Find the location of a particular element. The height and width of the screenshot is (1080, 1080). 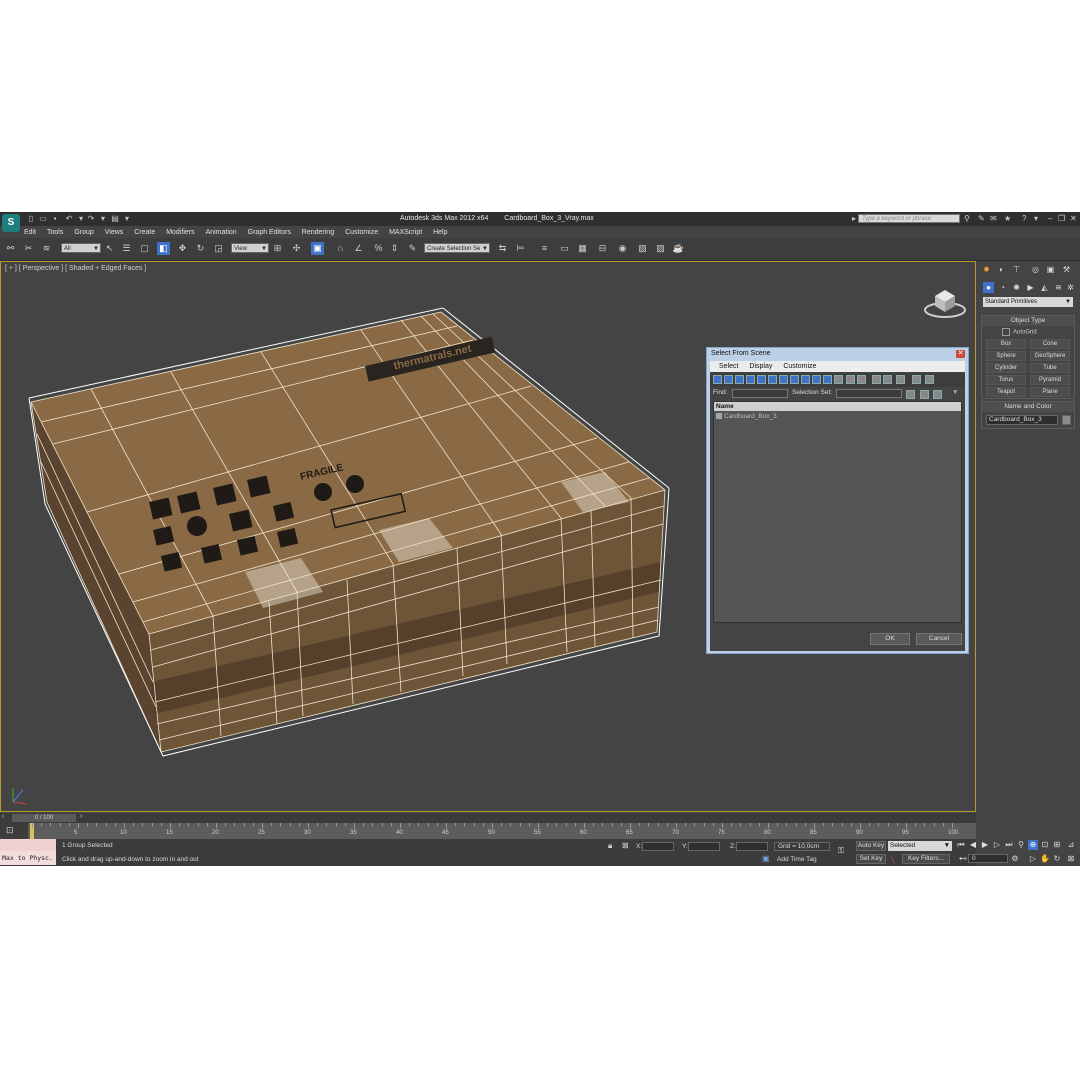

menu-views: Views is located at coordinates (114, 232).